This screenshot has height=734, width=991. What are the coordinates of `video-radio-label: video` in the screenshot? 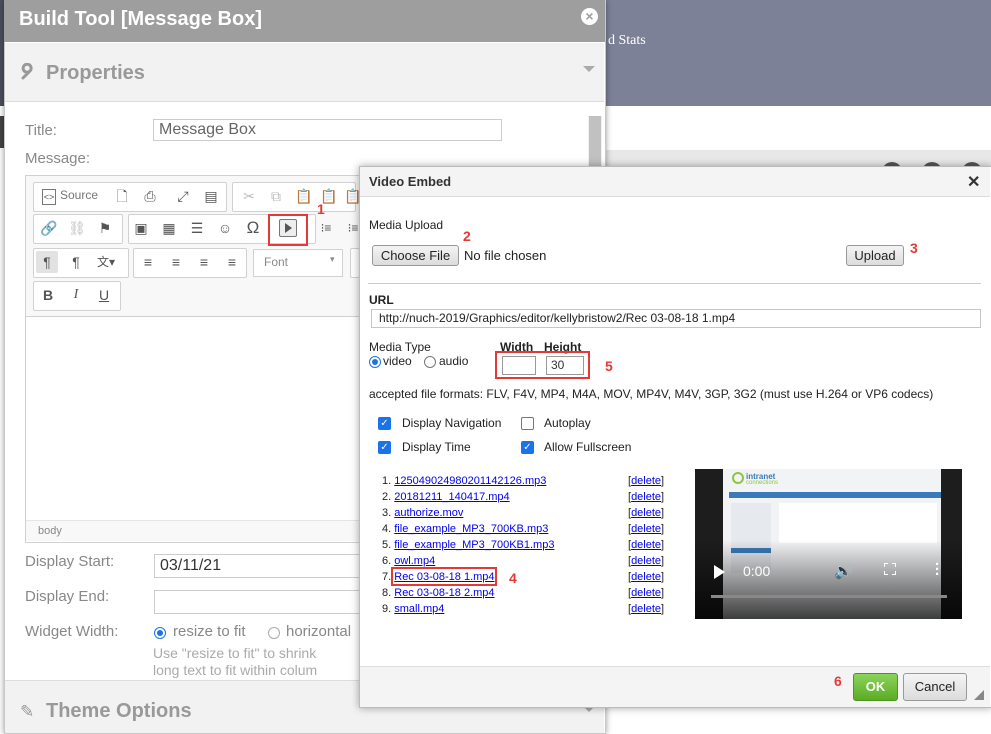 It's located at (397, 361).